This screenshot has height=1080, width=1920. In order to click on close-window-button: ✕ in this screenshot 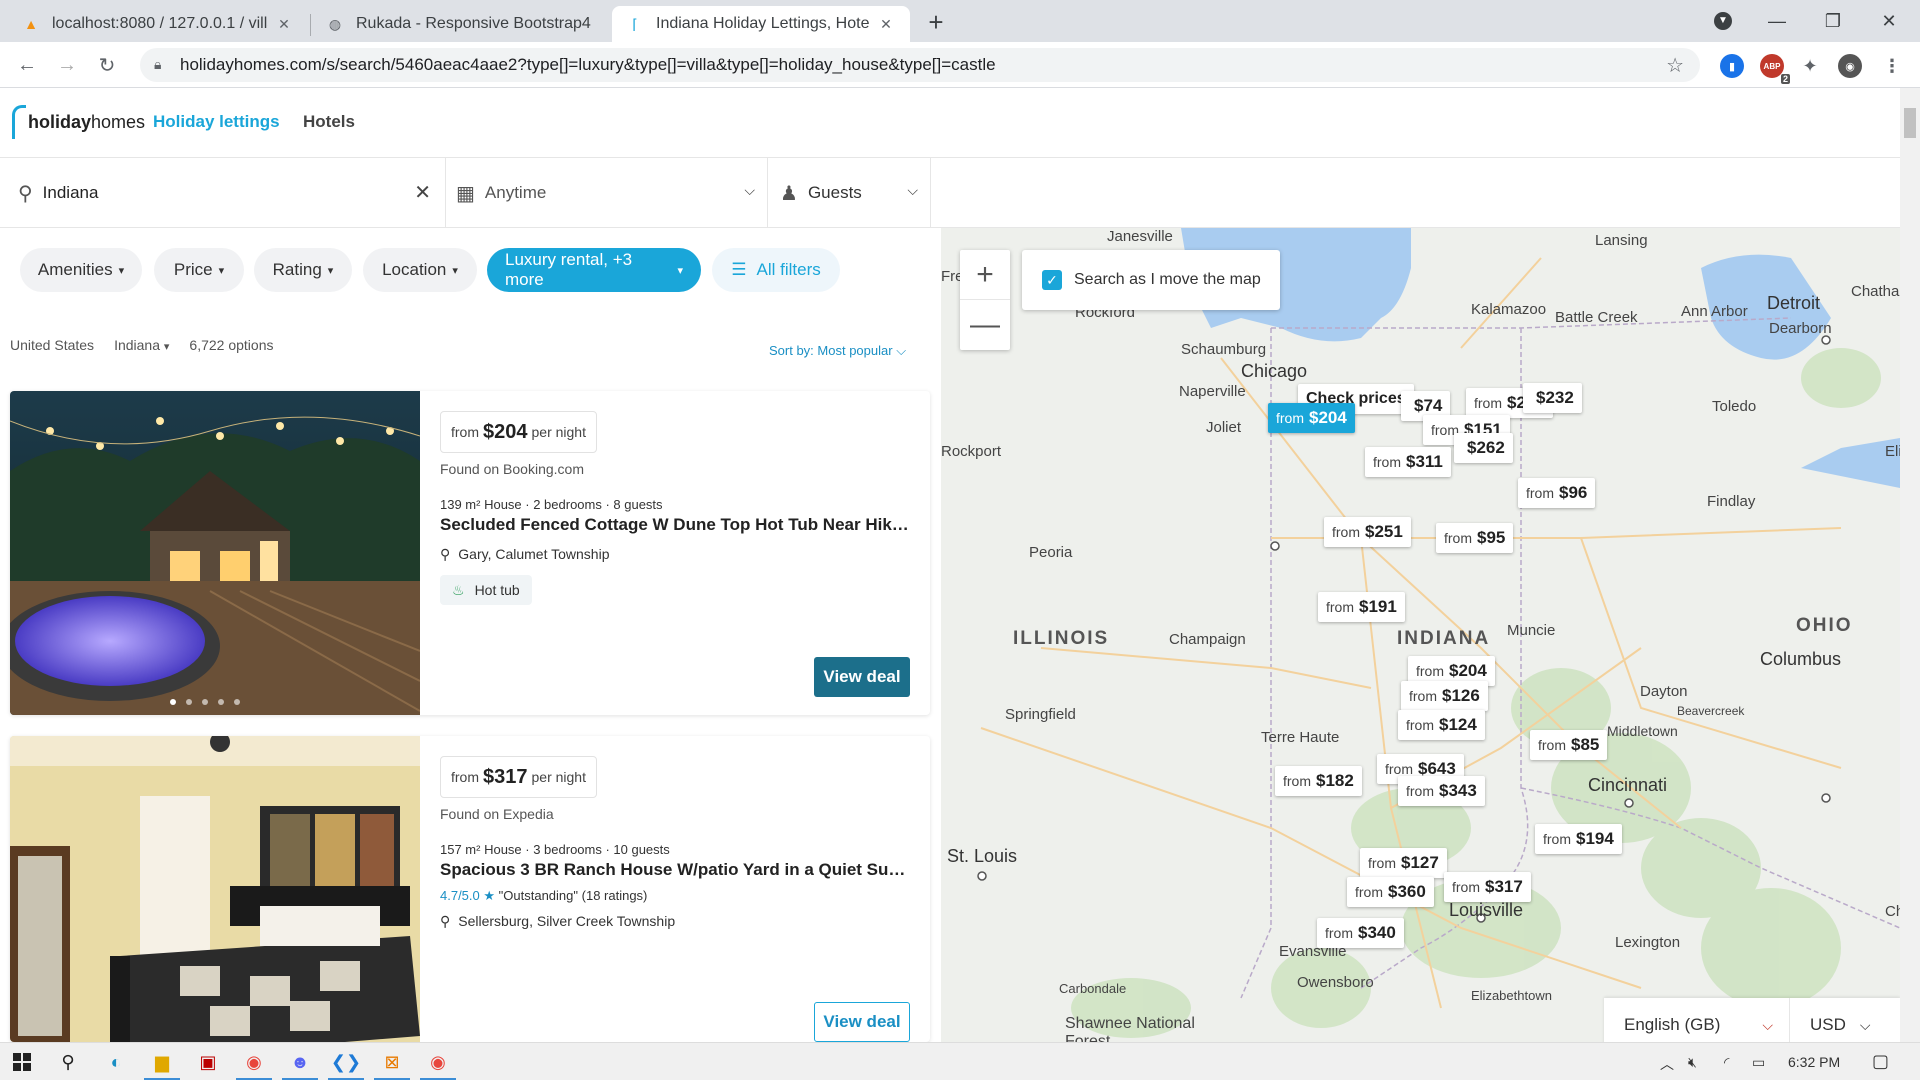, I will do `click(1889, 21)`.